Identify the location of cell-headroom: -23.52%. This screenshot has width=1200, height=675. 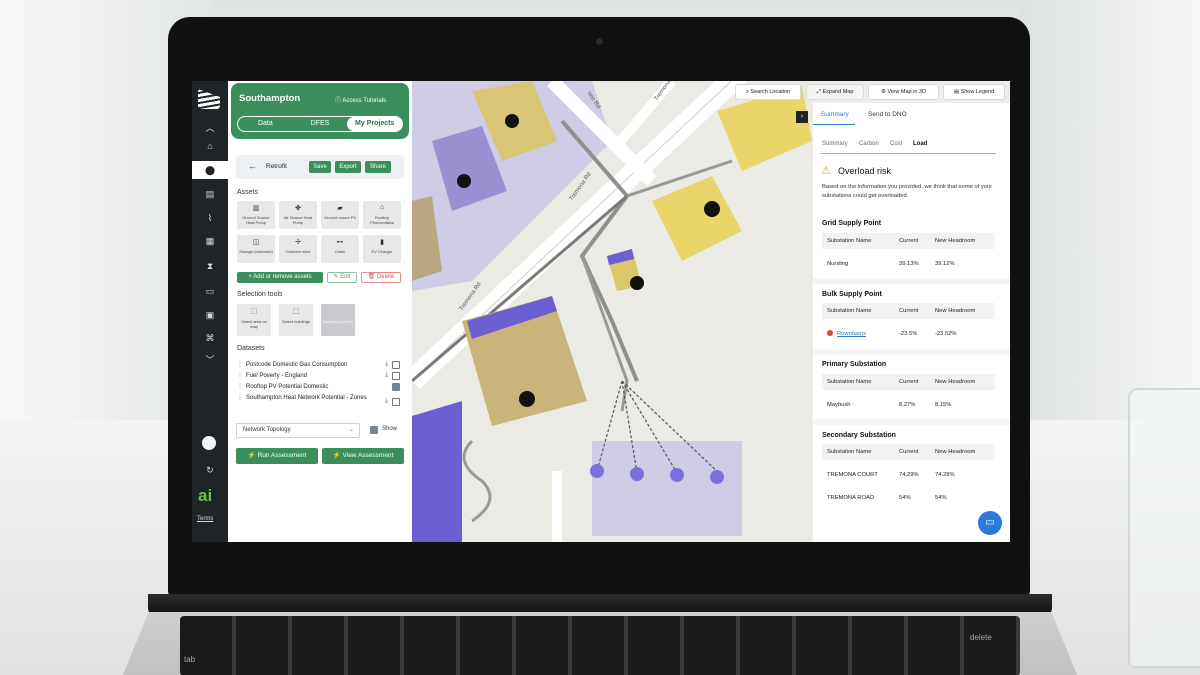
(946, 334).